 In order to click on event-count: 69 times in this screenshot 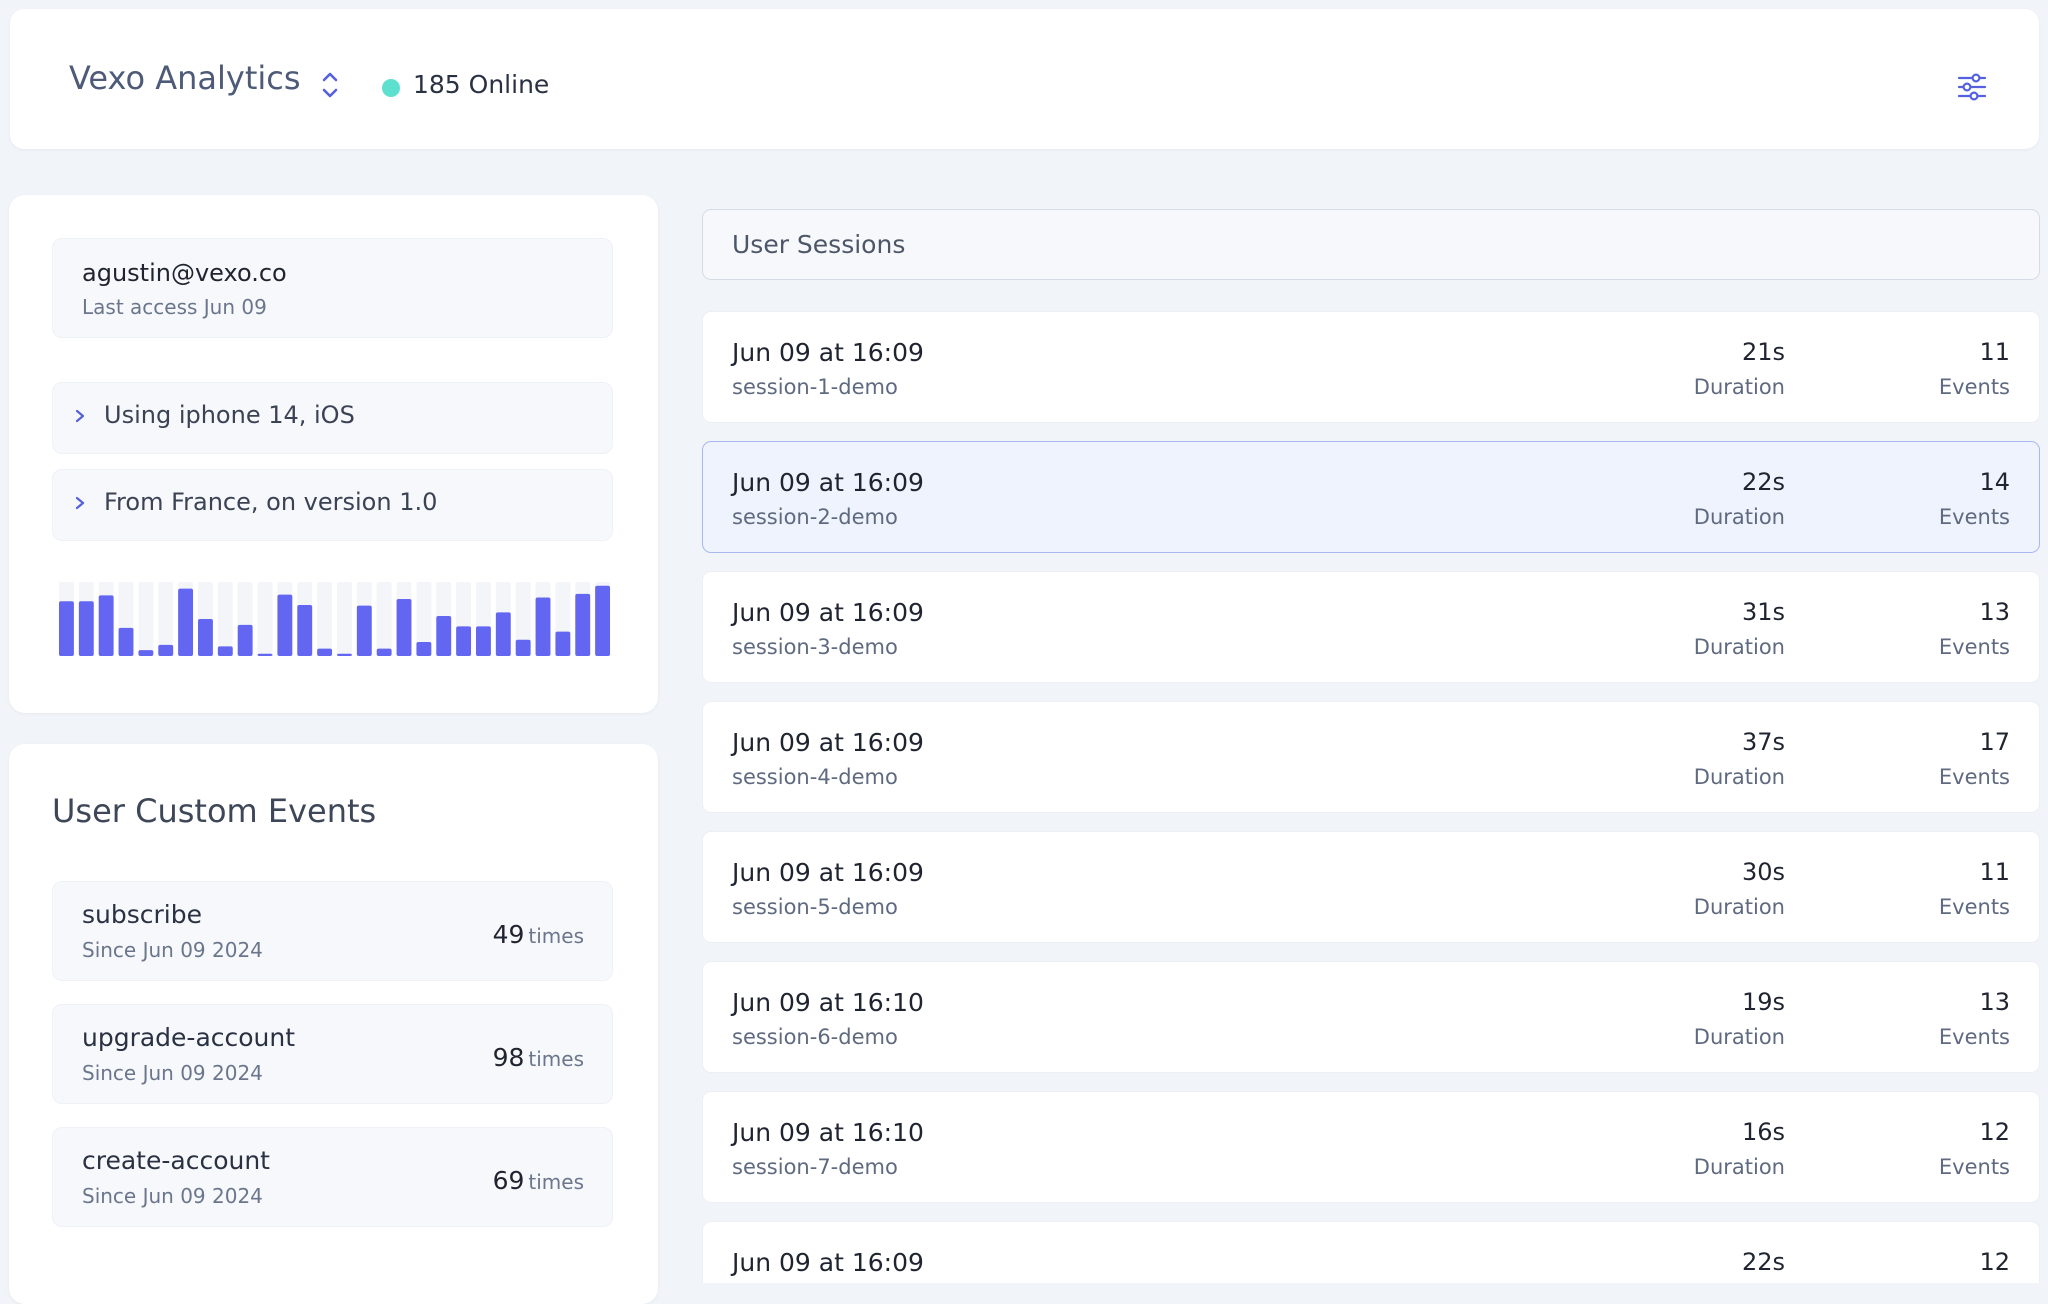, I will do `click(538, 1180)`.